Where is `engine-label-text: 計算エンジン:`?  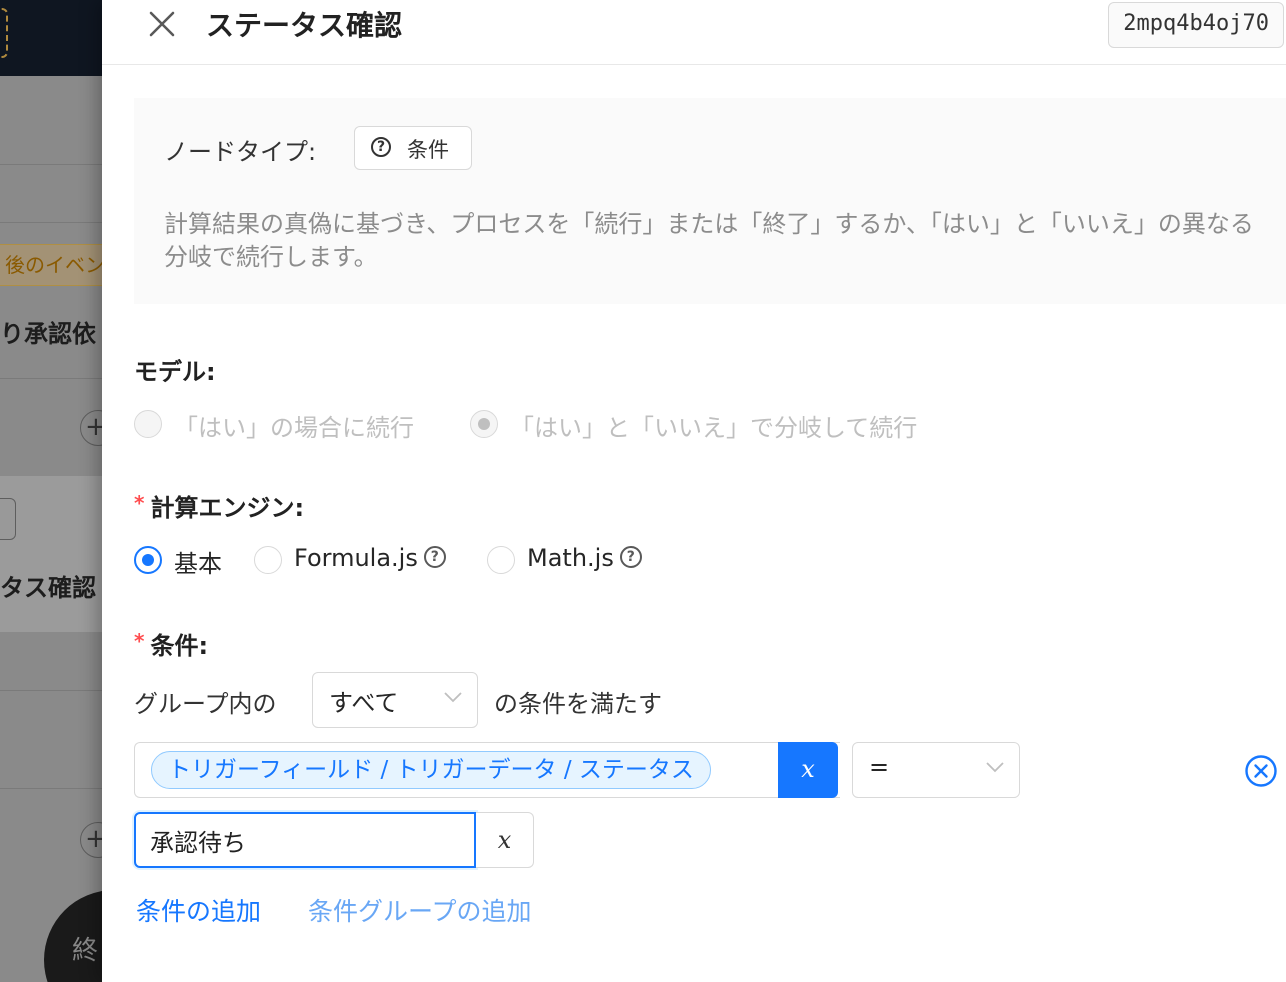 engine-label-text: 計算エンジン: is located at coordinates (227, 508).